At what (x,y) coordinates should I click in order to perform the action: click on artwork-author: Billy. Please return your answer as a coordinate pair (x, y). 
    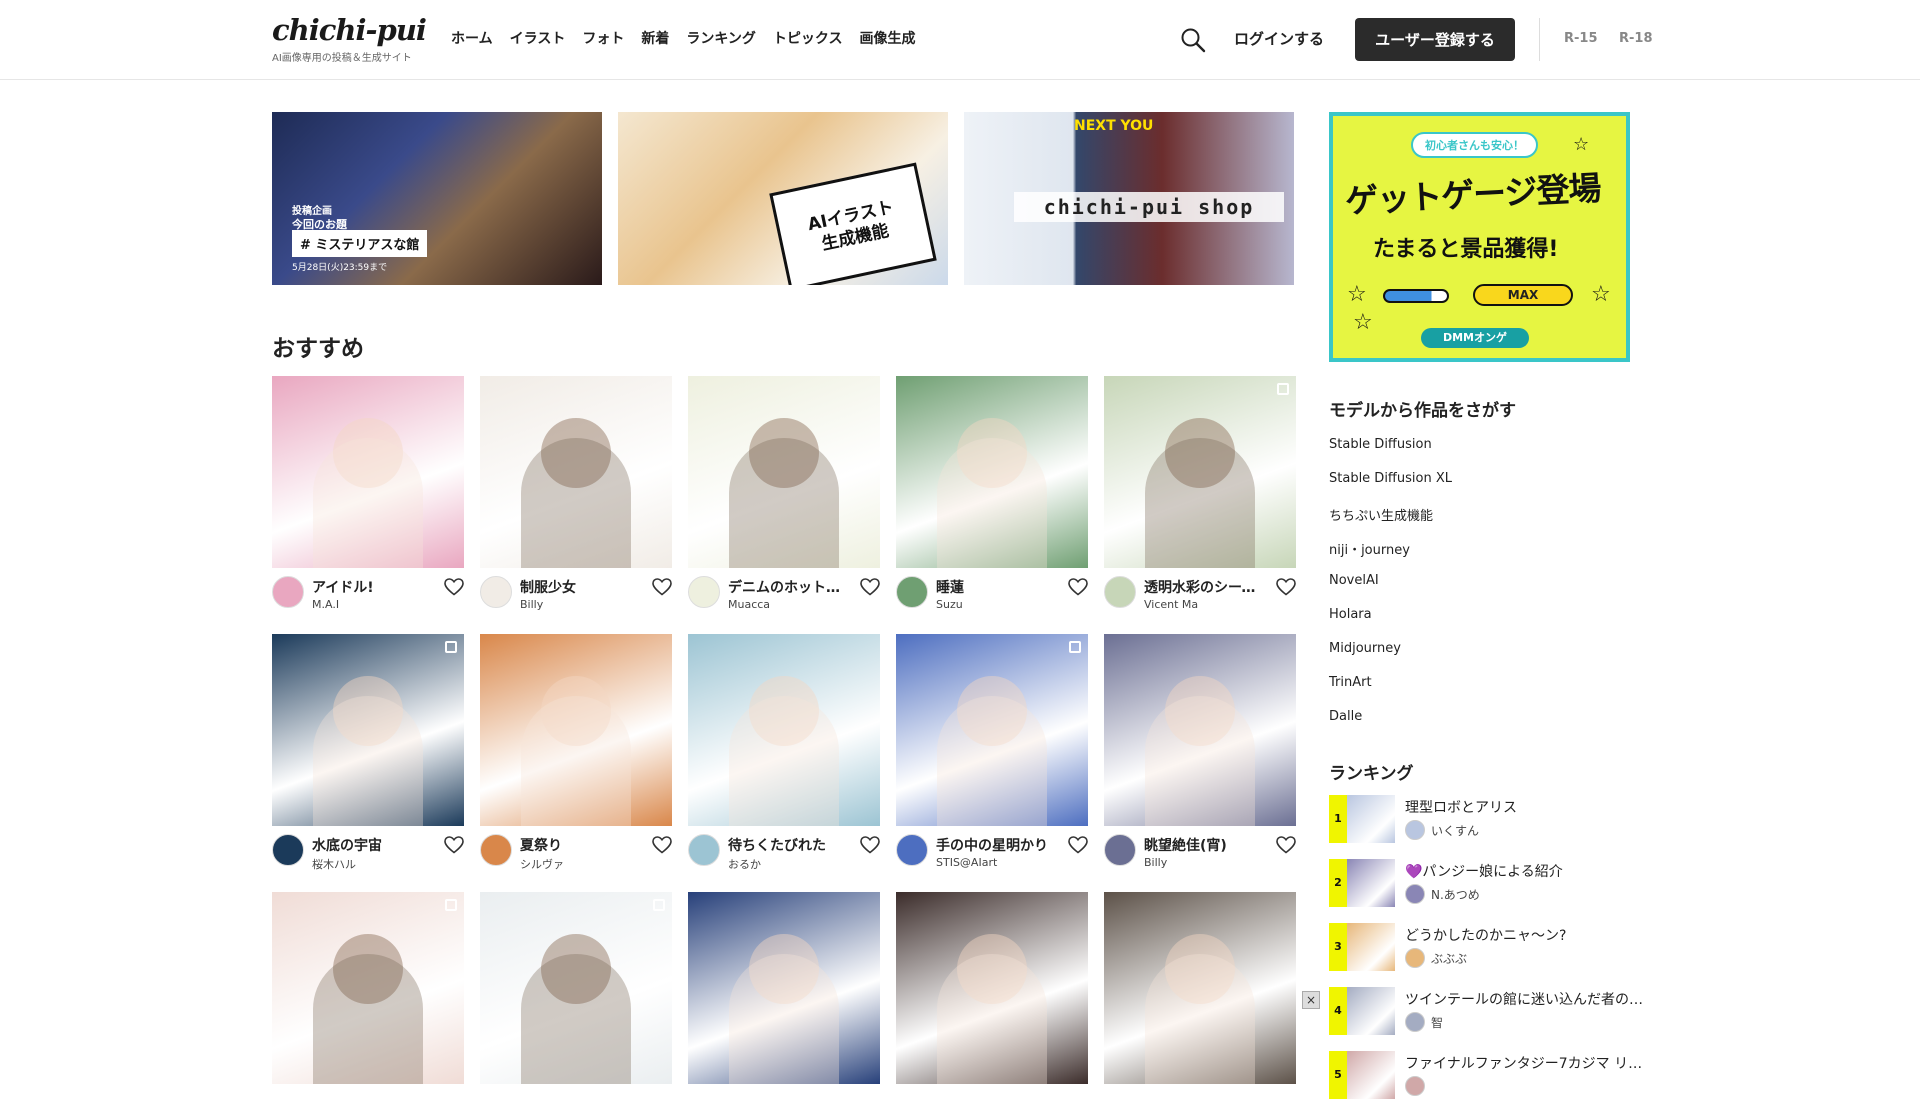
    Looking at the image, I should click on (531, 604).